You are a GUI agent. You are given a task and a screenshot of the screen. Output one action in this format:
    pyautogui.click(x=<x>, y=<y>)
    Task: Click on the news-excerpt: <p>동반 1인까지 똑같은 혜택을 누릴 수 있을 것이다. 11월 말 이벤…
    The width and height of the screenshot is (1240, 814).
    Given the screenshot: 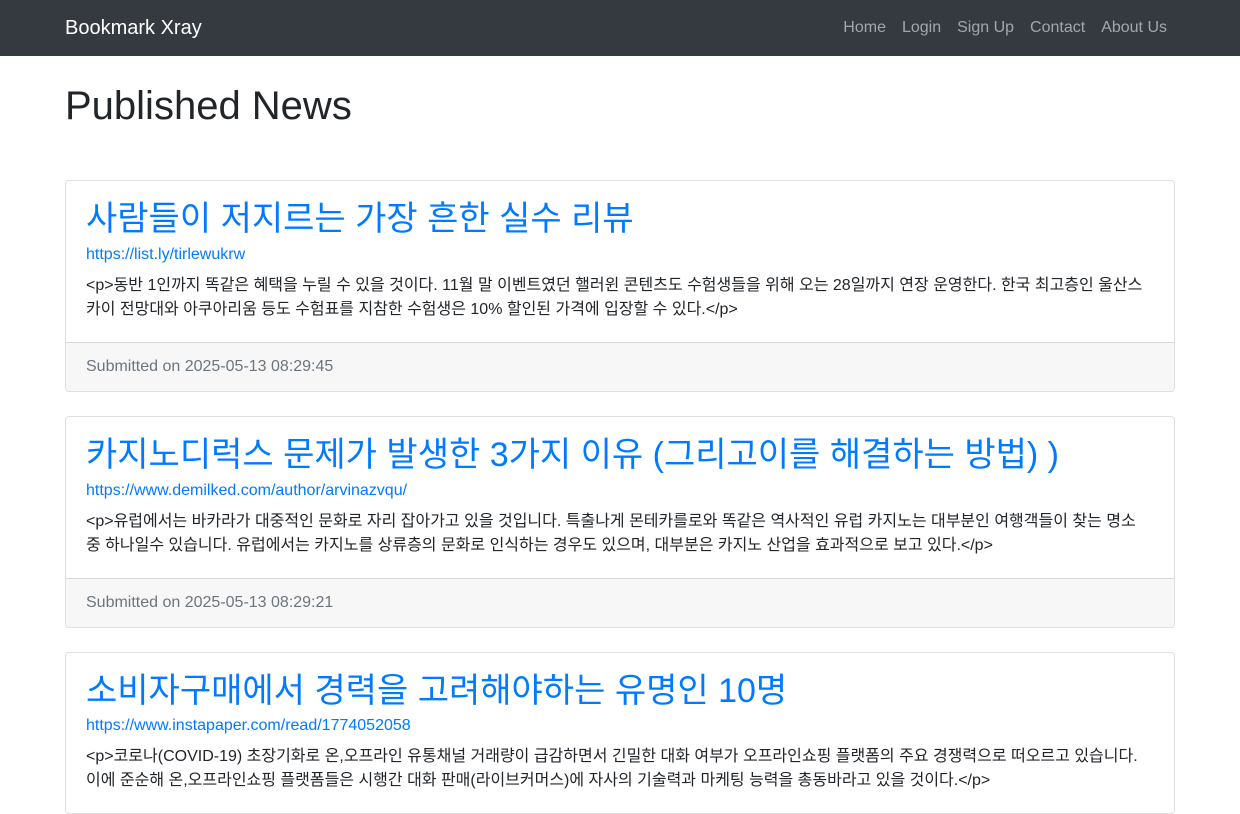 What is the action you would take?
    pyautogui.click(x=614, y=297)
    